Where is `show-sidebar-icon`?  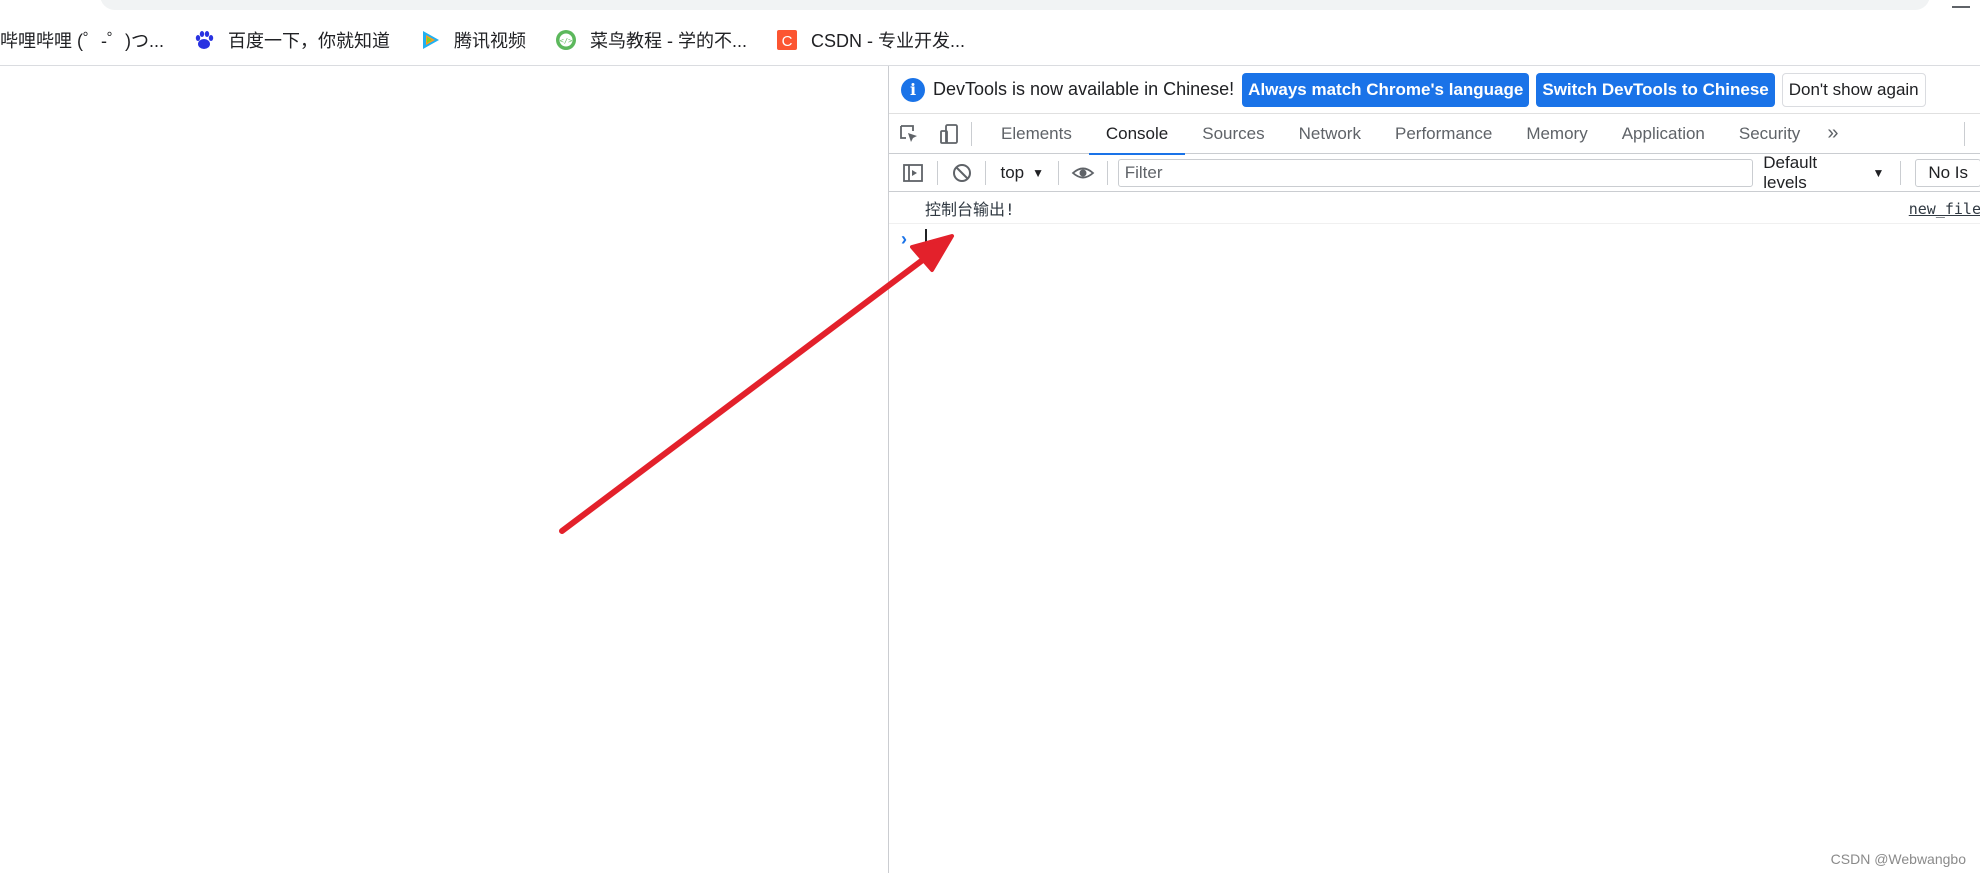
show-sidebar-icon is located at coordinates (913, 173).